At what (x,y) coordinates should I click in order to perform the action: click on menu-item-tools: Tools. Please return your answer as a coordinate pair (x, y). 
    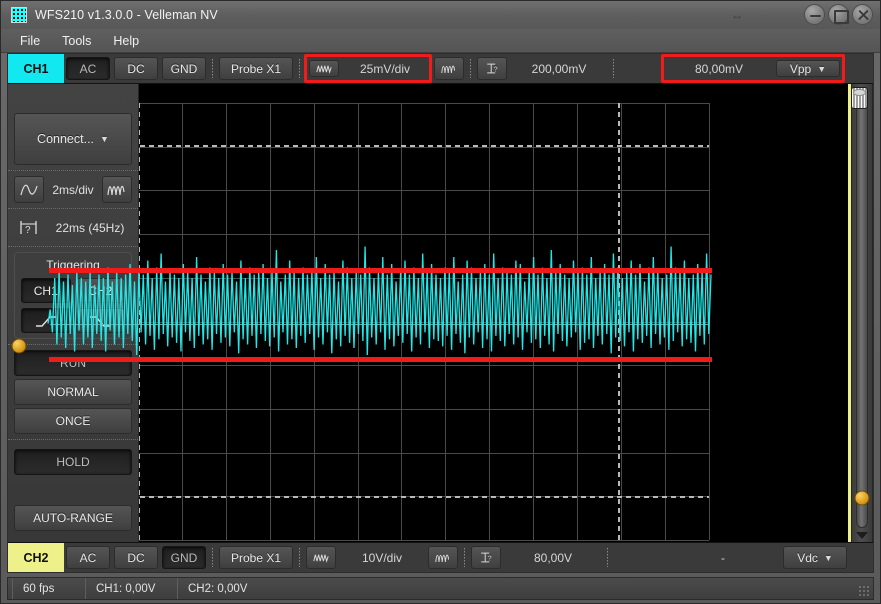
    Looking at the image, I should click on (76, 41).